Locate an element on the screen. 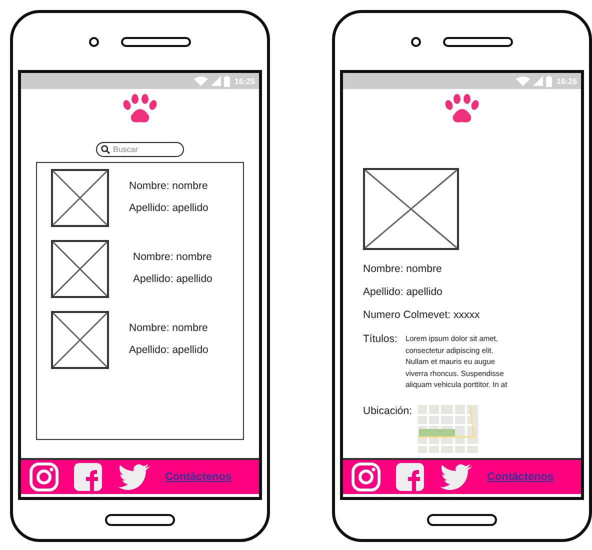 The width and height of the screenshot is (592, 550). detail-field: Numero Colmevet: xxxxx is located at coordinates (472, 315).